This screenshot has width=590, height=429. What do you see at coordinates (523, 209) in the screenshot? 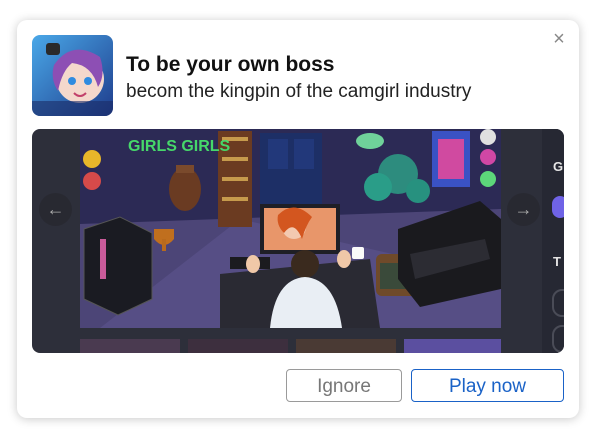
I see `arrow-right-icon: →` at bounding box center [523, 209].